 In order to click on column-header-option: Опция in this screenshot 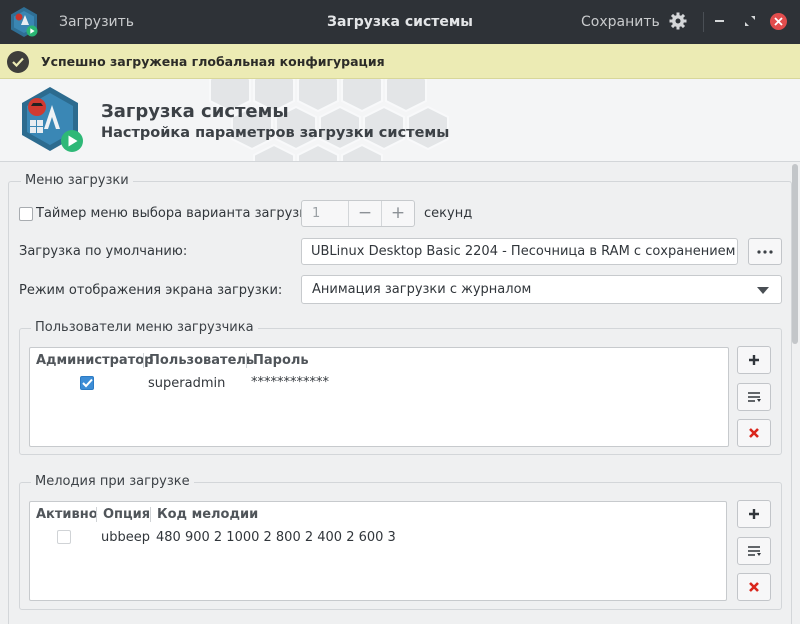, I will do `click(126, 514)`.